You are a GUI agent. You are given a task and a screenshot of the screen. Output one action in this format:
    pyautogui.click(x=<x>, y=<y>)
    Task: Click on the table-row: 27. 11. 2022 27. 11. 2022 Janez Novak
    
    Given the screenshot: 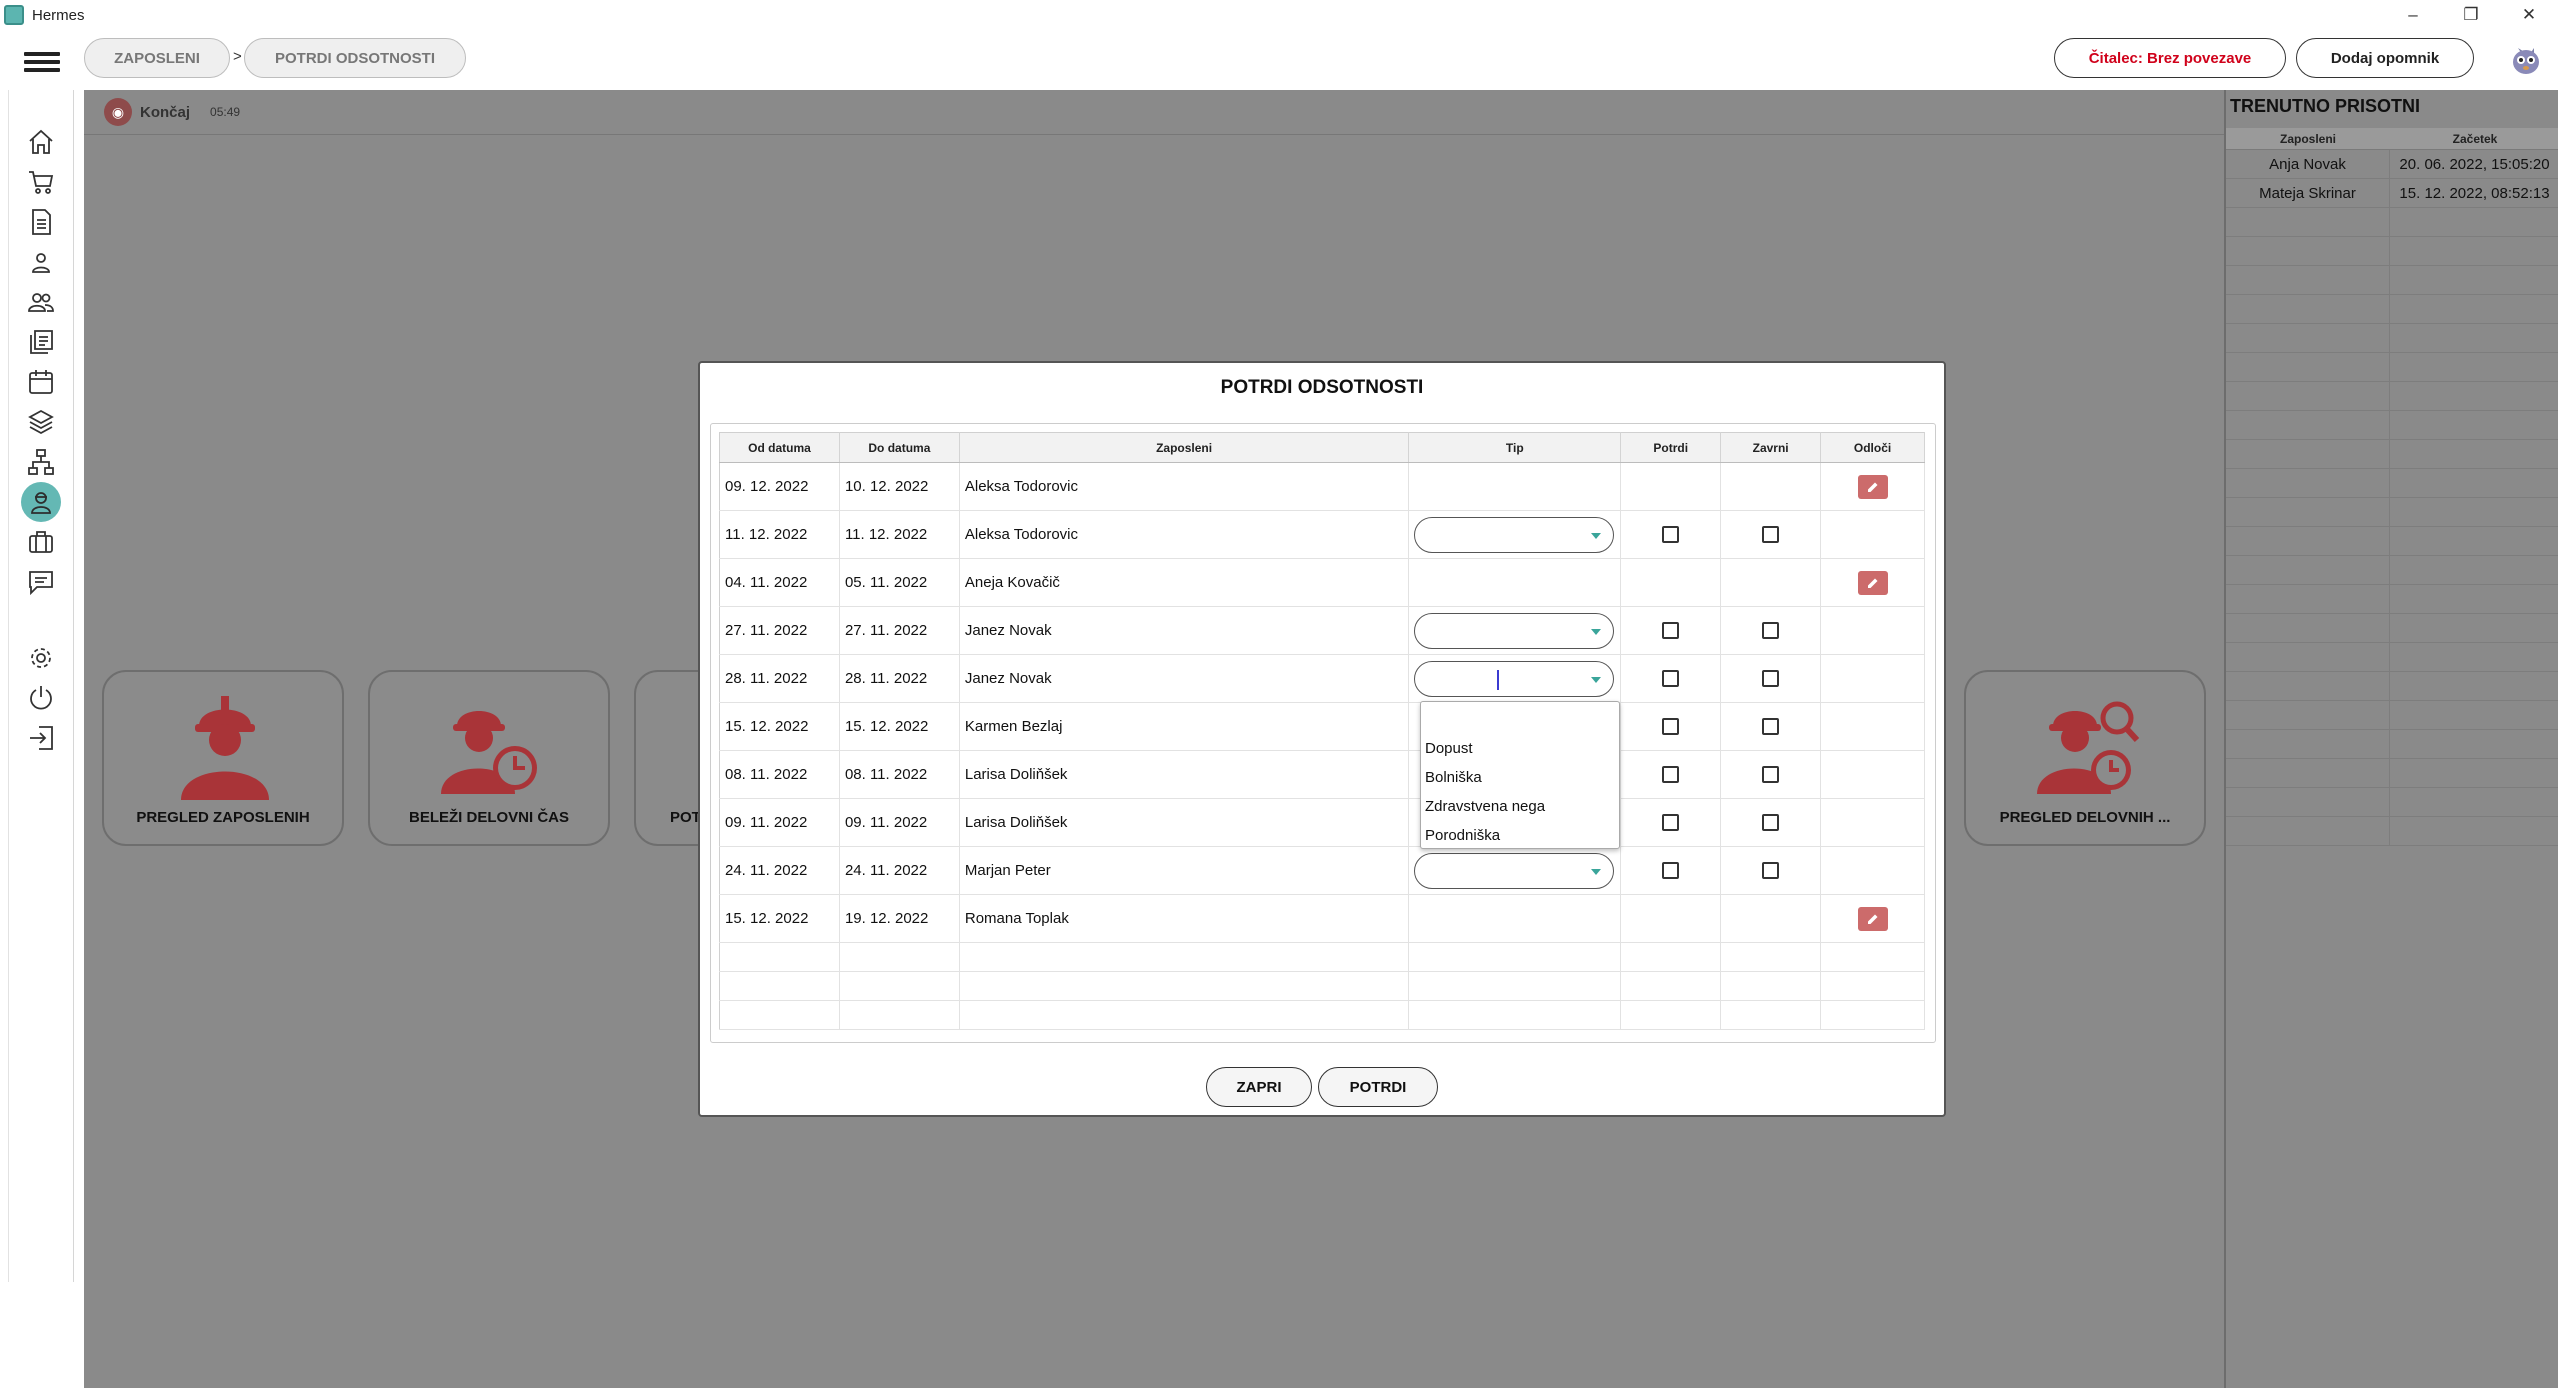 What is the action you would take?
    pyautogui.click(x=1322, y=630)
    